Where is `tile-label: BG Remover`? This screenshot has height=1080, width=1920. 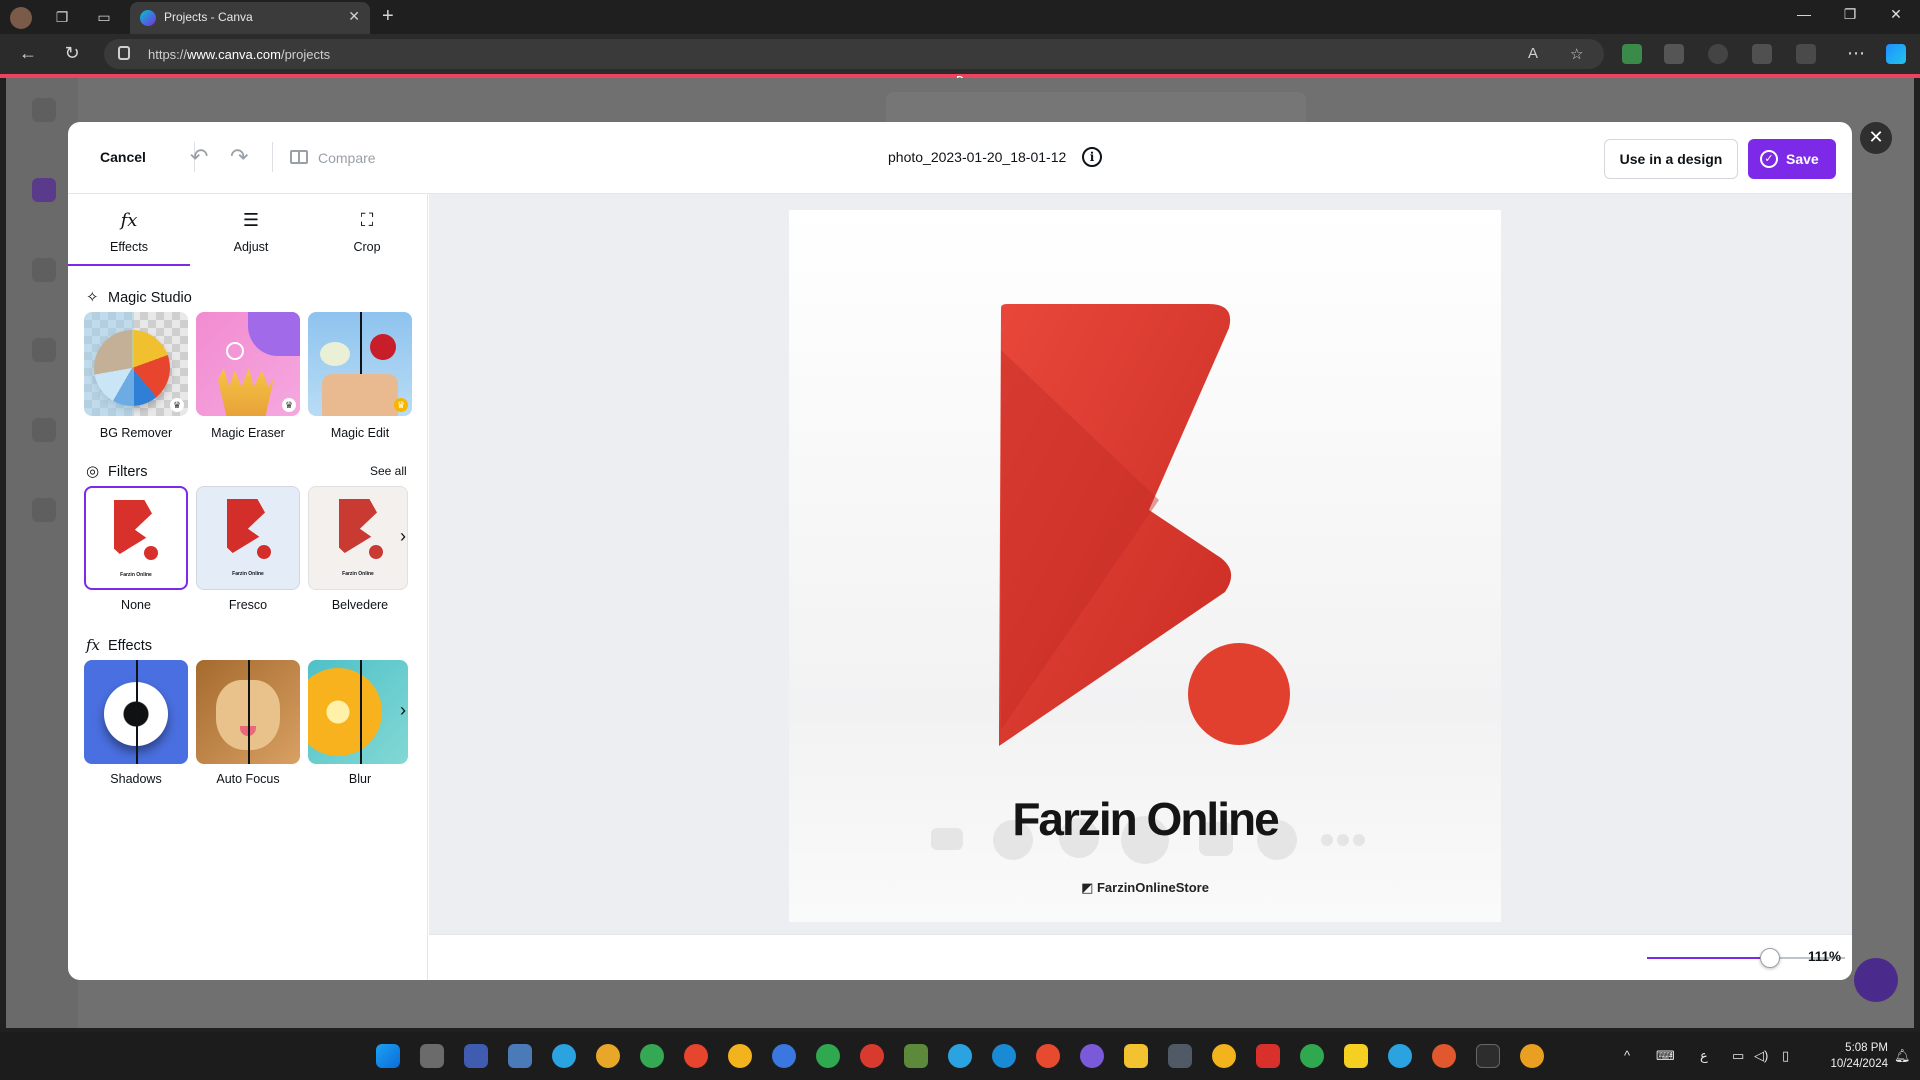 tile-label: BG Remover is located at coordinates (136, 433).